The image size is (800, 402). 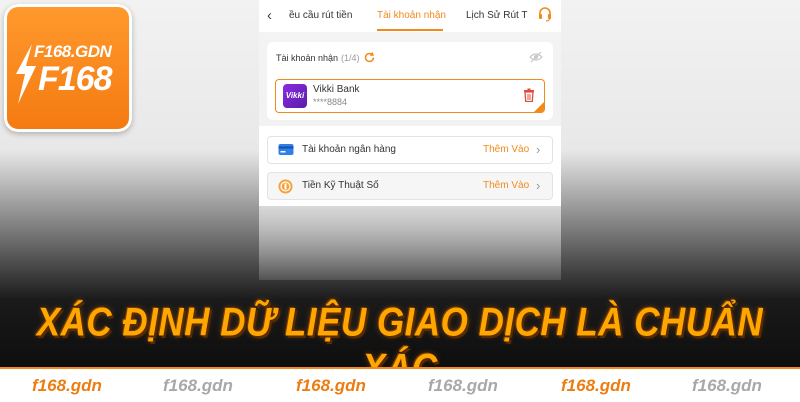 What do you see at coordinates (545, 14) in the screenshot?
I see `headset-icon` at bounding box center [545, 14].